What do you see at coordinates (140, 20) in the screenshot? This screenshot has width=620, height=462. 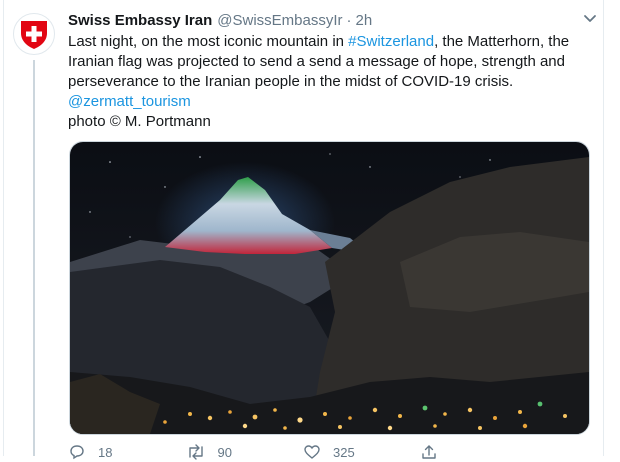 I see `display-name: Swiss Embassy Iran` at bounding box center [140, 20].